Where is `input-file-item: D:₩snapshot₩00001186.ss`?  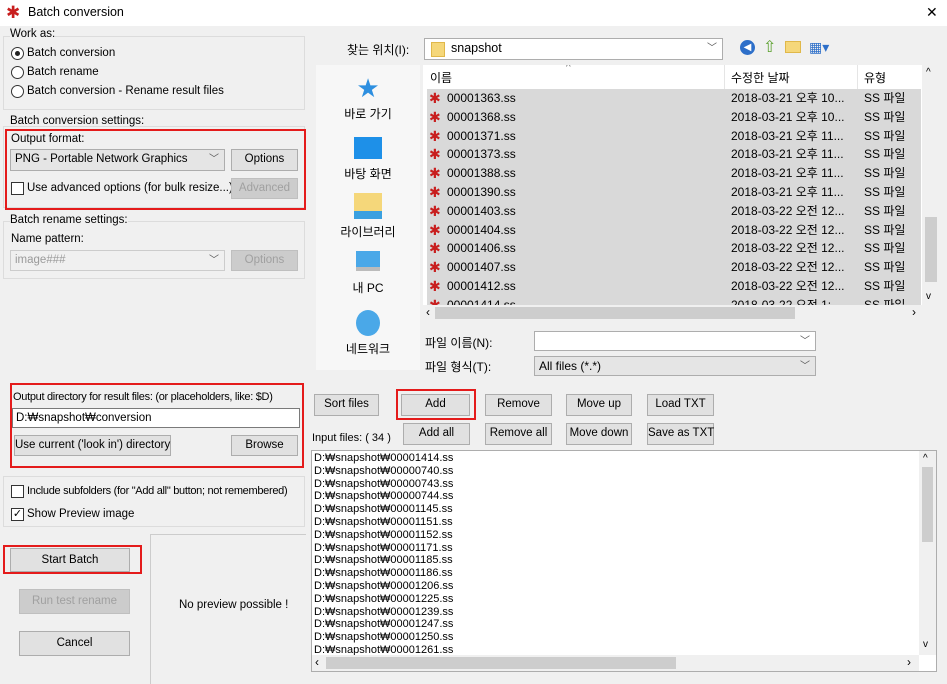
input-file-item: D:₩snapshot₩00001186.ss is located at coordinates (383, 573).